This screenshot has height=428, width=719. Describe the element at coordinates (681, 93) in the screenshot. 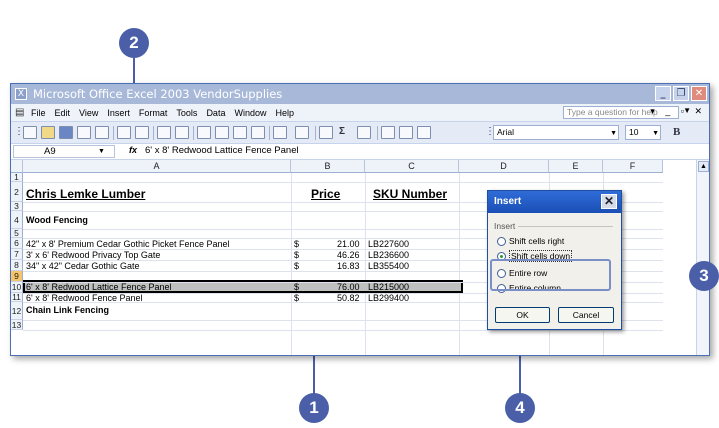

I see `restore-button: ❐` at that location.